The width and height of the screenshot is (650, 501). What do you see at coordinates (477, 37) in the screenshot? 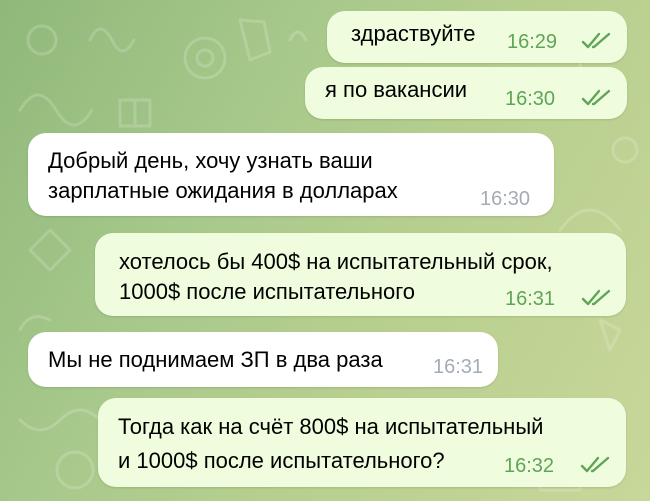
I see `message-bubble-outgoing: здраствуйте 16:29` at bounding box center [477, 37].